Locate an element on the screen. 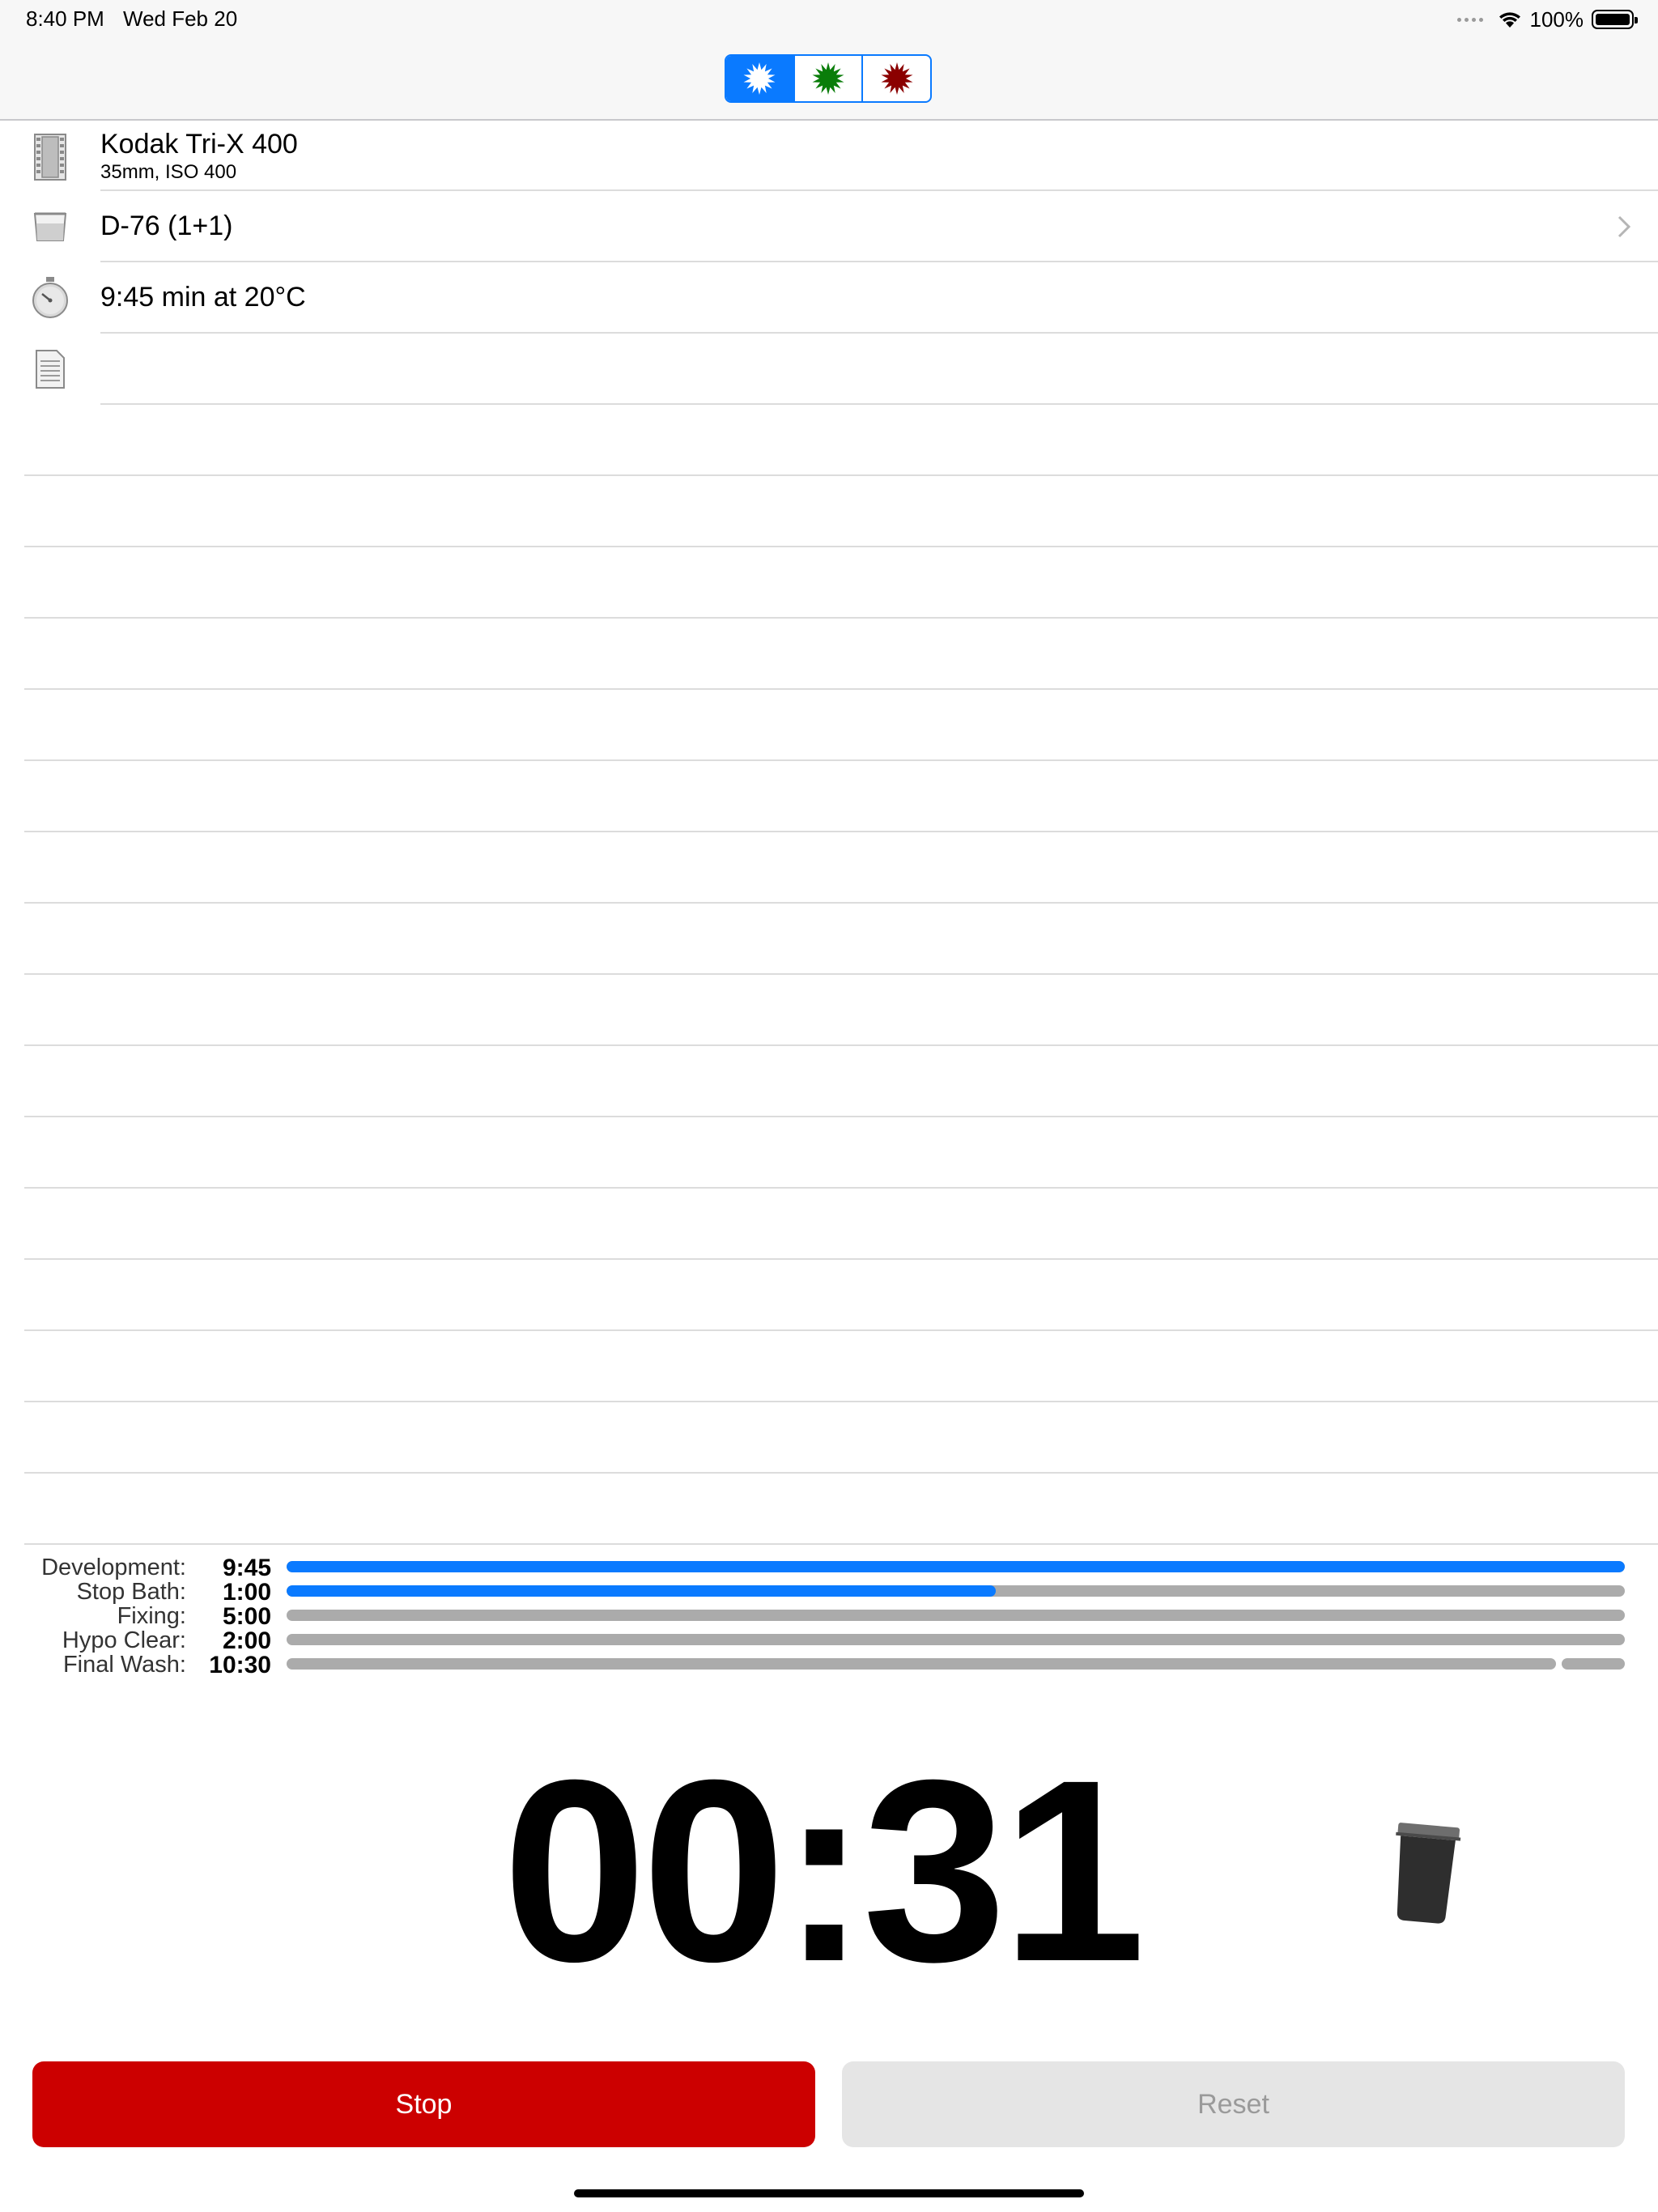  dev-time-row: 9:45 min at 20°C is located at coordinates (829, 298).